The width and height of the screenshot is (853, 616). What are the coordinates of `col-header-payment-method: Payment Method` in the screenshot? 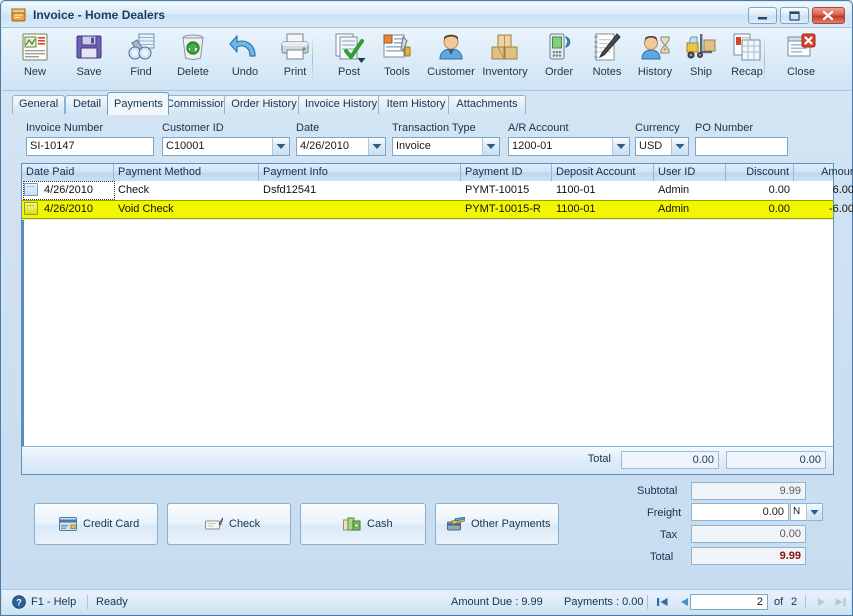 It's located at (186, 172).